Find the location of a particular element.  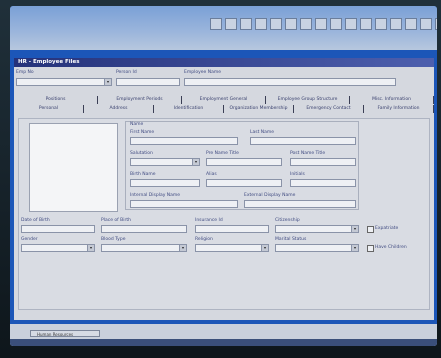

external-display-name-label: External Display Name is located at coordinates (270, 195).